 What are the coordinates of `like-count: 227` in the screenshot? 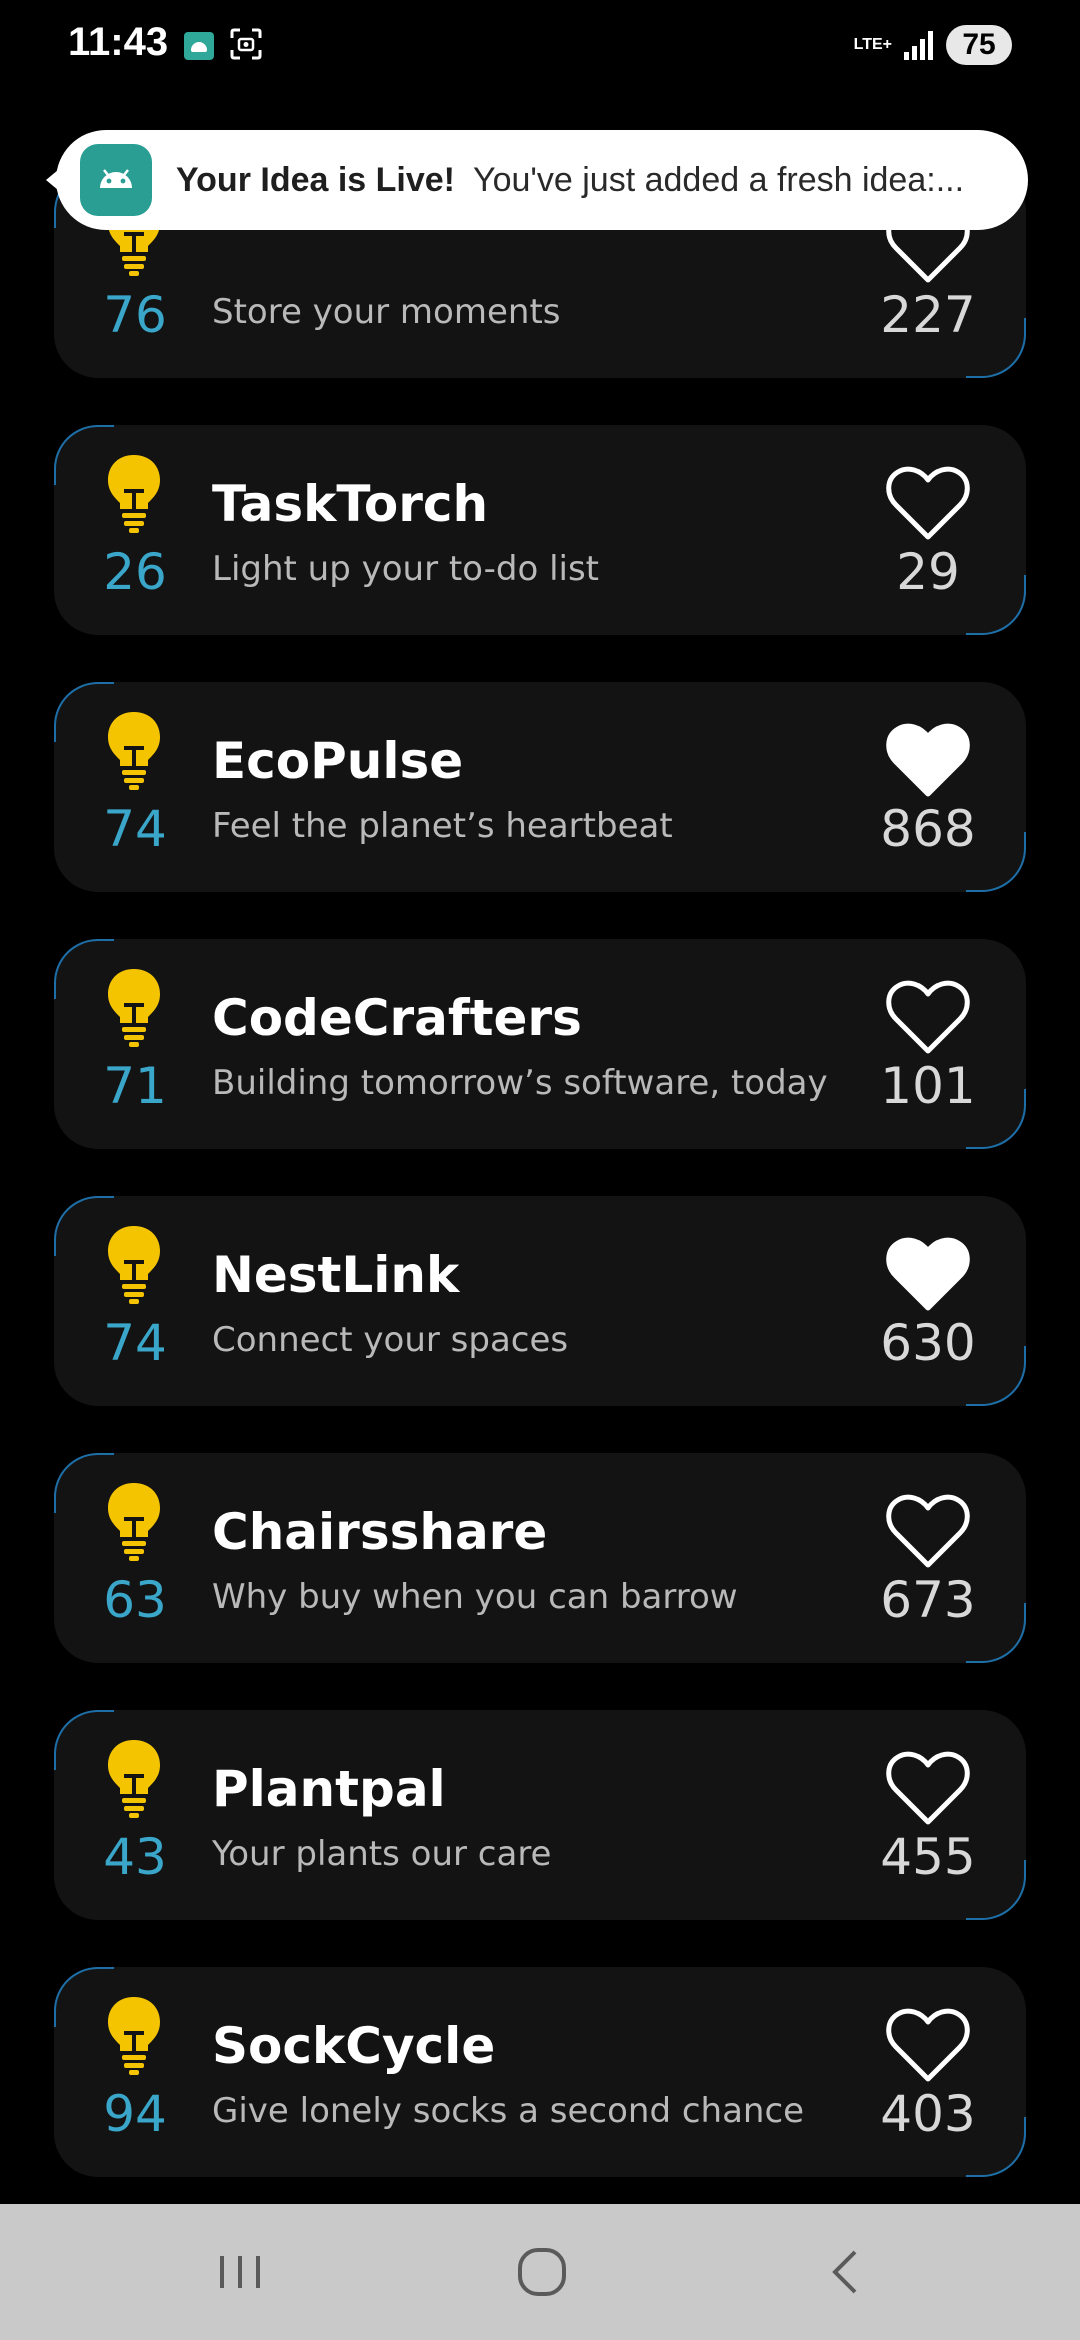 It's located at (928, 315).